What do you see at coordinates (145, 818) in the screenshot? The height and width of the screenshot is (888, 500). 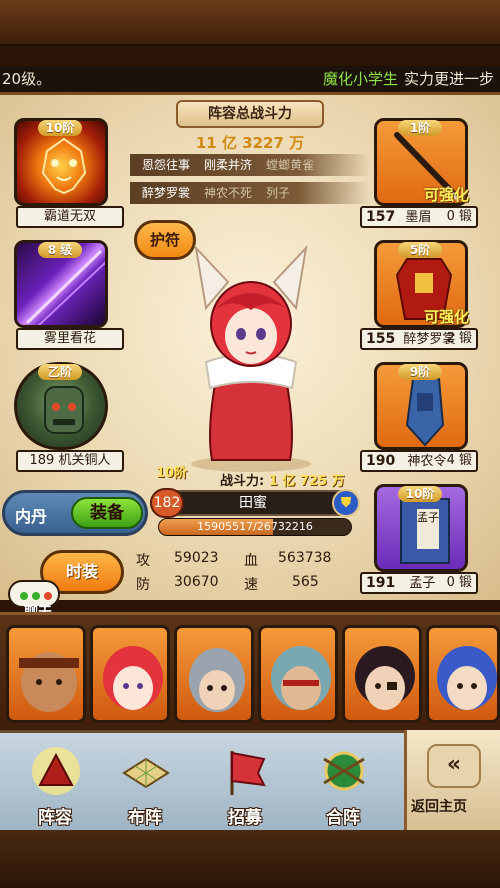 I see `nav-formation-label: 布阵` at bounding box center [145, 818].